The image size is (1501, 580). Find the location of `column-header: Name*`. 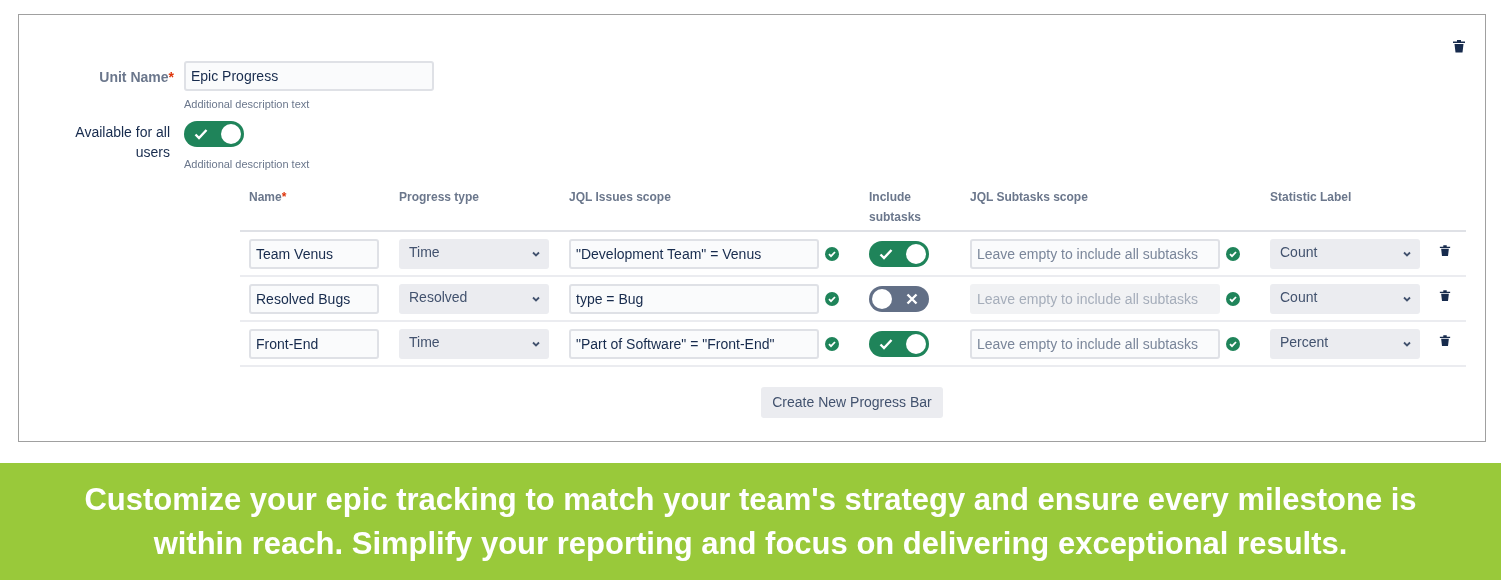

column-header: Name* is located at coordinates (268, 197).